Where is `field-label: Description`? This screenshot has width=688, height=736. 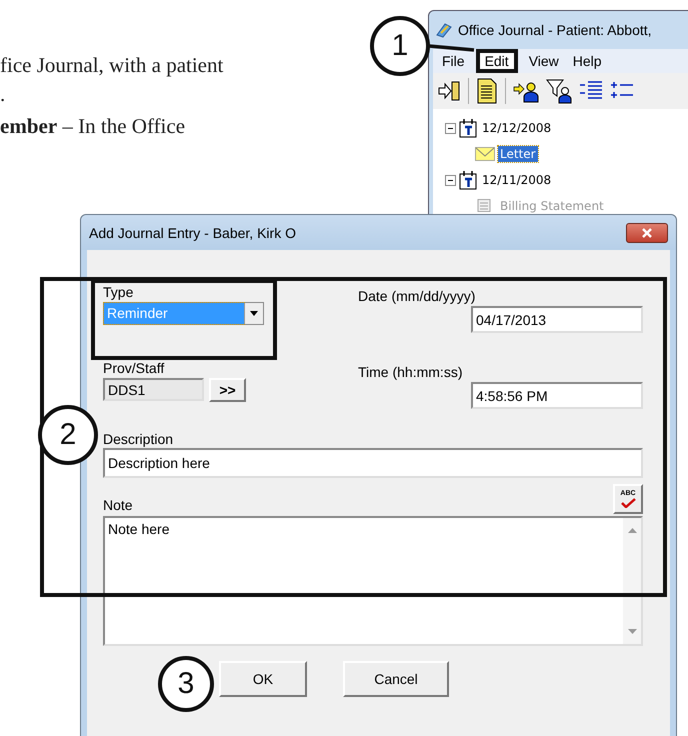 field-label: Description is located at coordinates (138, 439).